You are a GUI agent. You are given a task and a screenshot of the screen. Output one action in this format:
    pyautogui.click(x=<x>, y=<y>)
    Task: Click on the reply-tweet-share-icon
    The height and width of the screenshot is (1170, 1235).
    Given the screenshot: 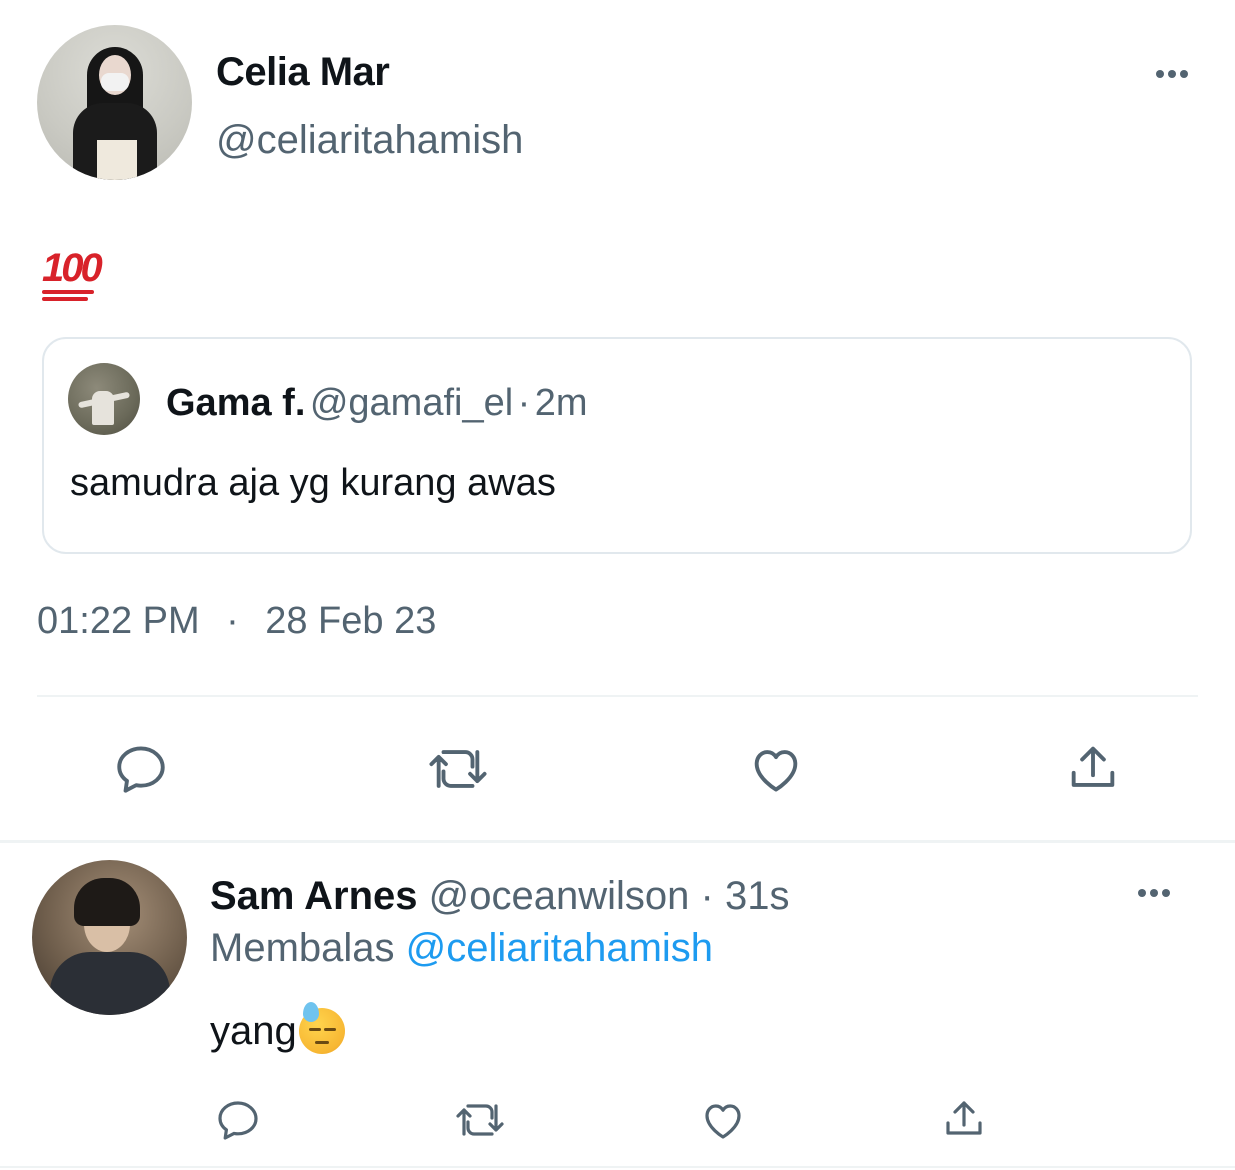 What is the action you would take?
    pyautogui.click(x=964, y=1119)
    